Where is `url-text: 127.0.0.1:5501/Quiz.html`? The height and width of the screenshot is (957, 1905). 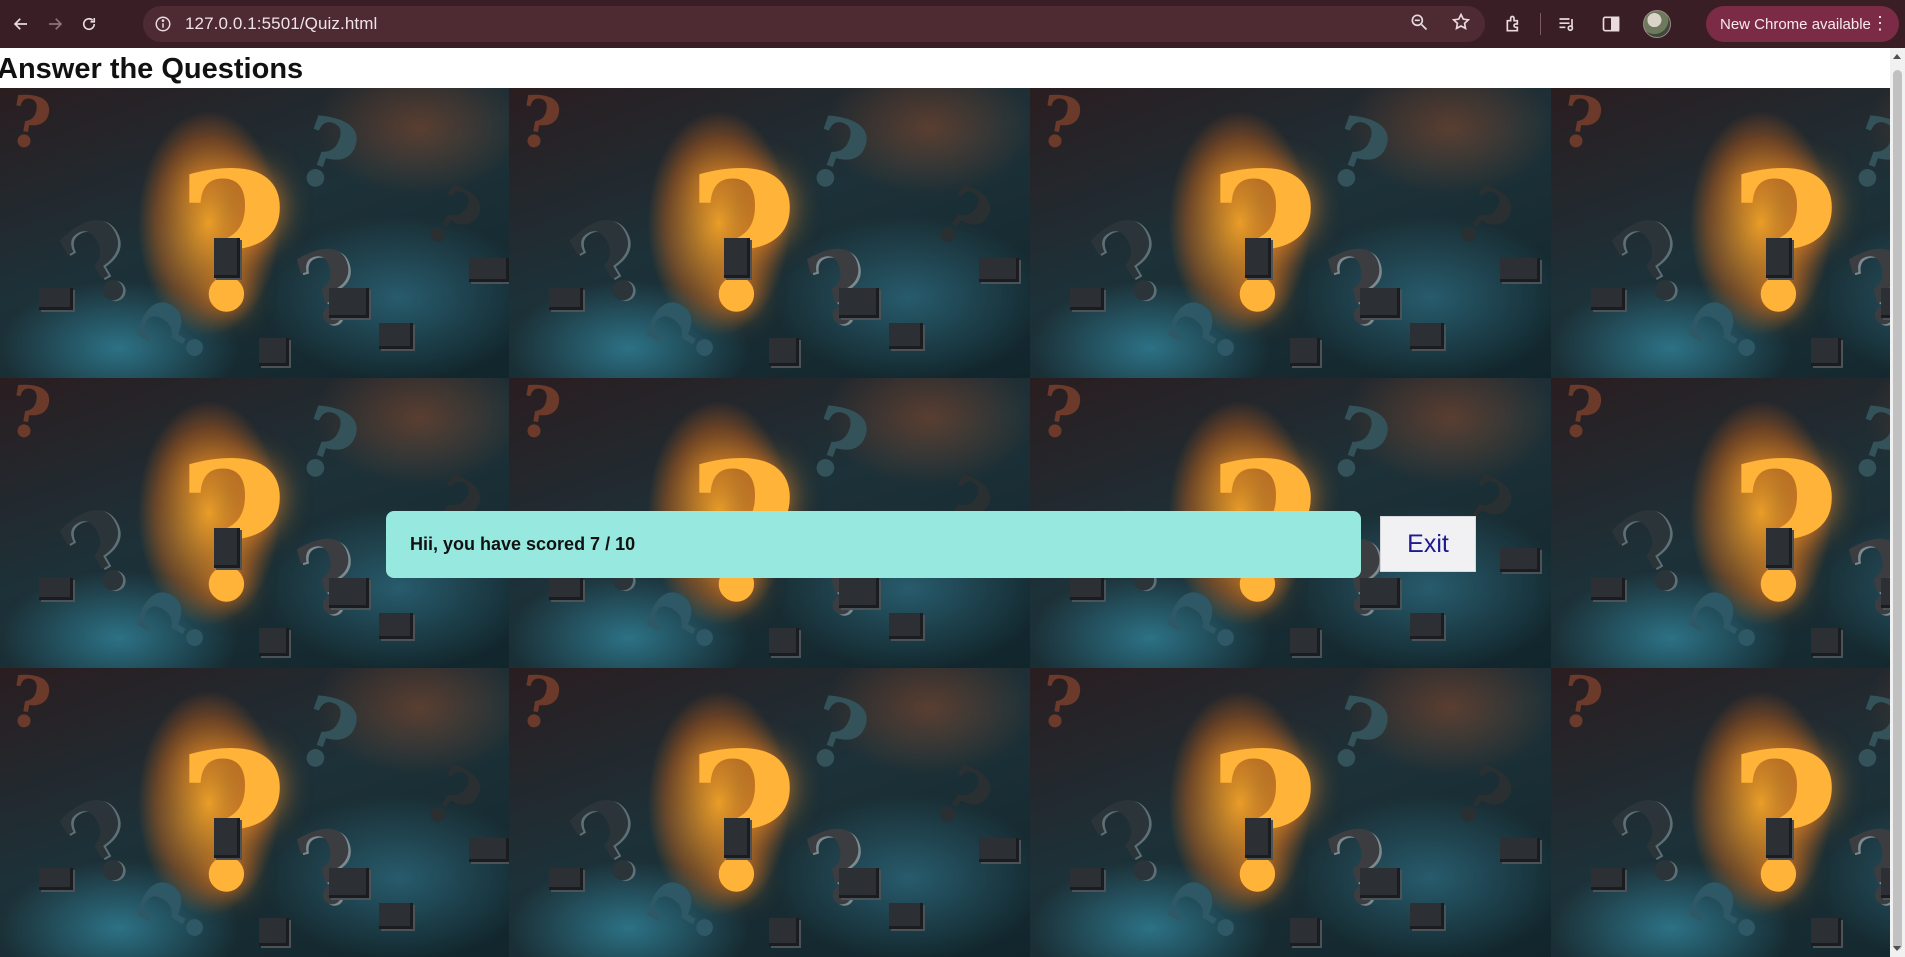
url-text: 127.0.0.1:5501/Quiz.html is located at coordinates (281, 24).